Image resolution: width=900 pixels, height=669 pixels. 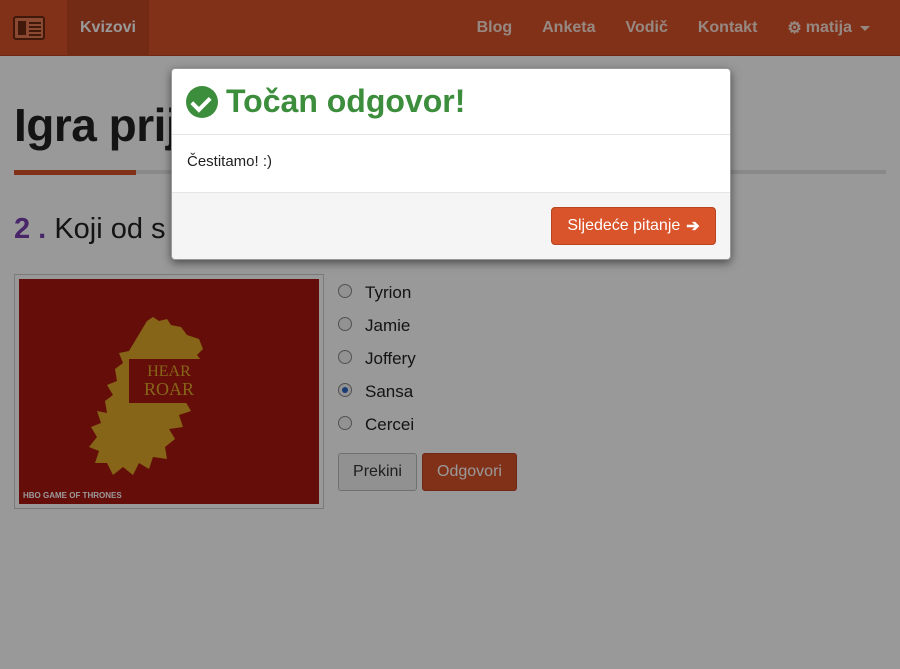 What do you see at coordinates (693, 226) in the screenshot?
I see `arrow-right-icon: ➔` at bounding box center [693, 226].